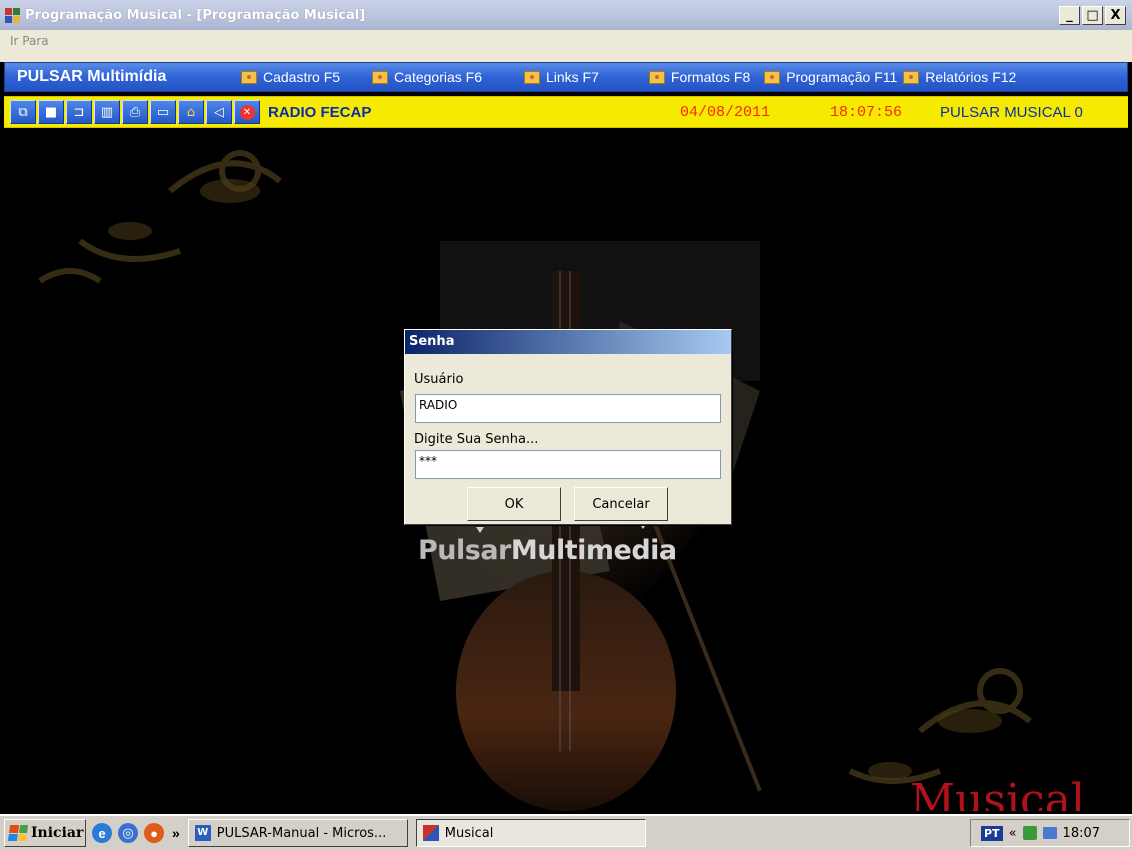  Describe the element at coordinates (1081, 833) in the screenshot. I see `tray-clock: 18:07` at that location.